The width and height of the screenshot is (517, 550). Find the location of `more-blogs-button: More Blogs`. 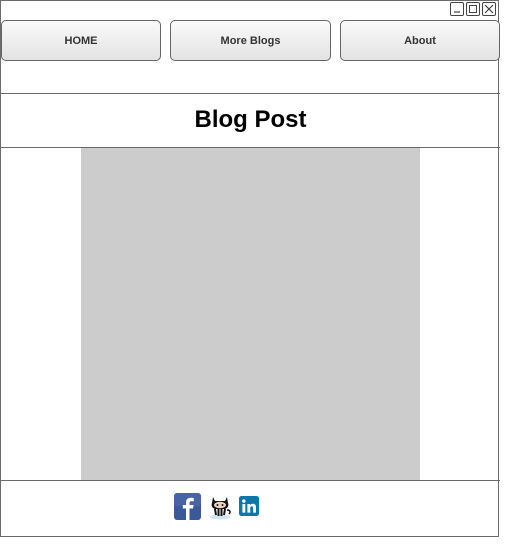

more-blogs-button: More Blogs is located at coordinates (250, 40).